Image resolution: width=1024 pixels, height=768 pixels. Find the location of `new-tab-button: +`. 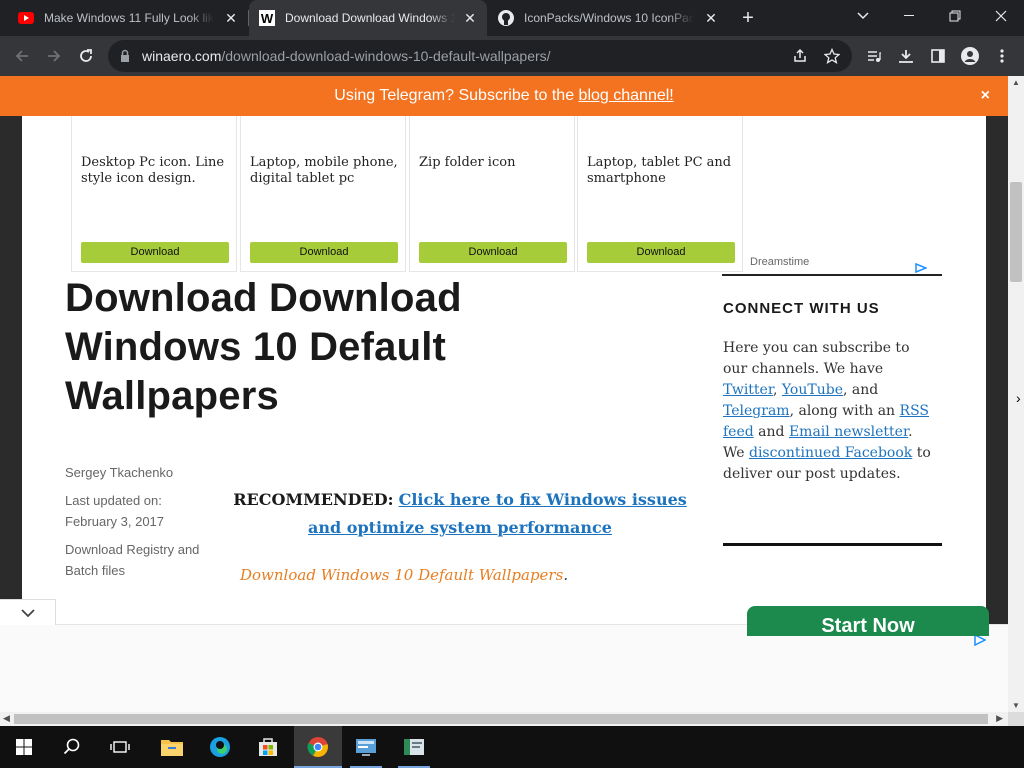

new-tab-button: + is located at coordinates (748, 18).